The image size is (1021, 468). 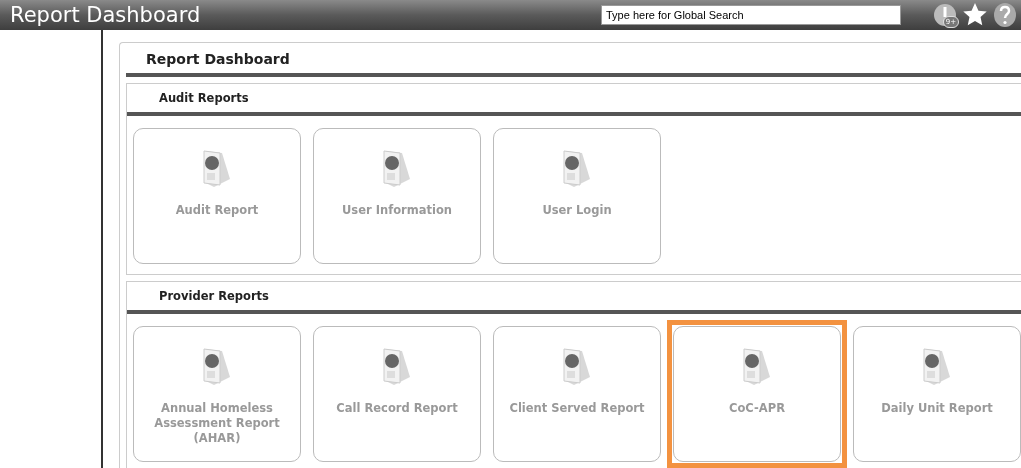 What do you see at coordinates (757, 394) in the screenshot?
I see `report-tile: CoC-APR` at bounding box center [757, 394].